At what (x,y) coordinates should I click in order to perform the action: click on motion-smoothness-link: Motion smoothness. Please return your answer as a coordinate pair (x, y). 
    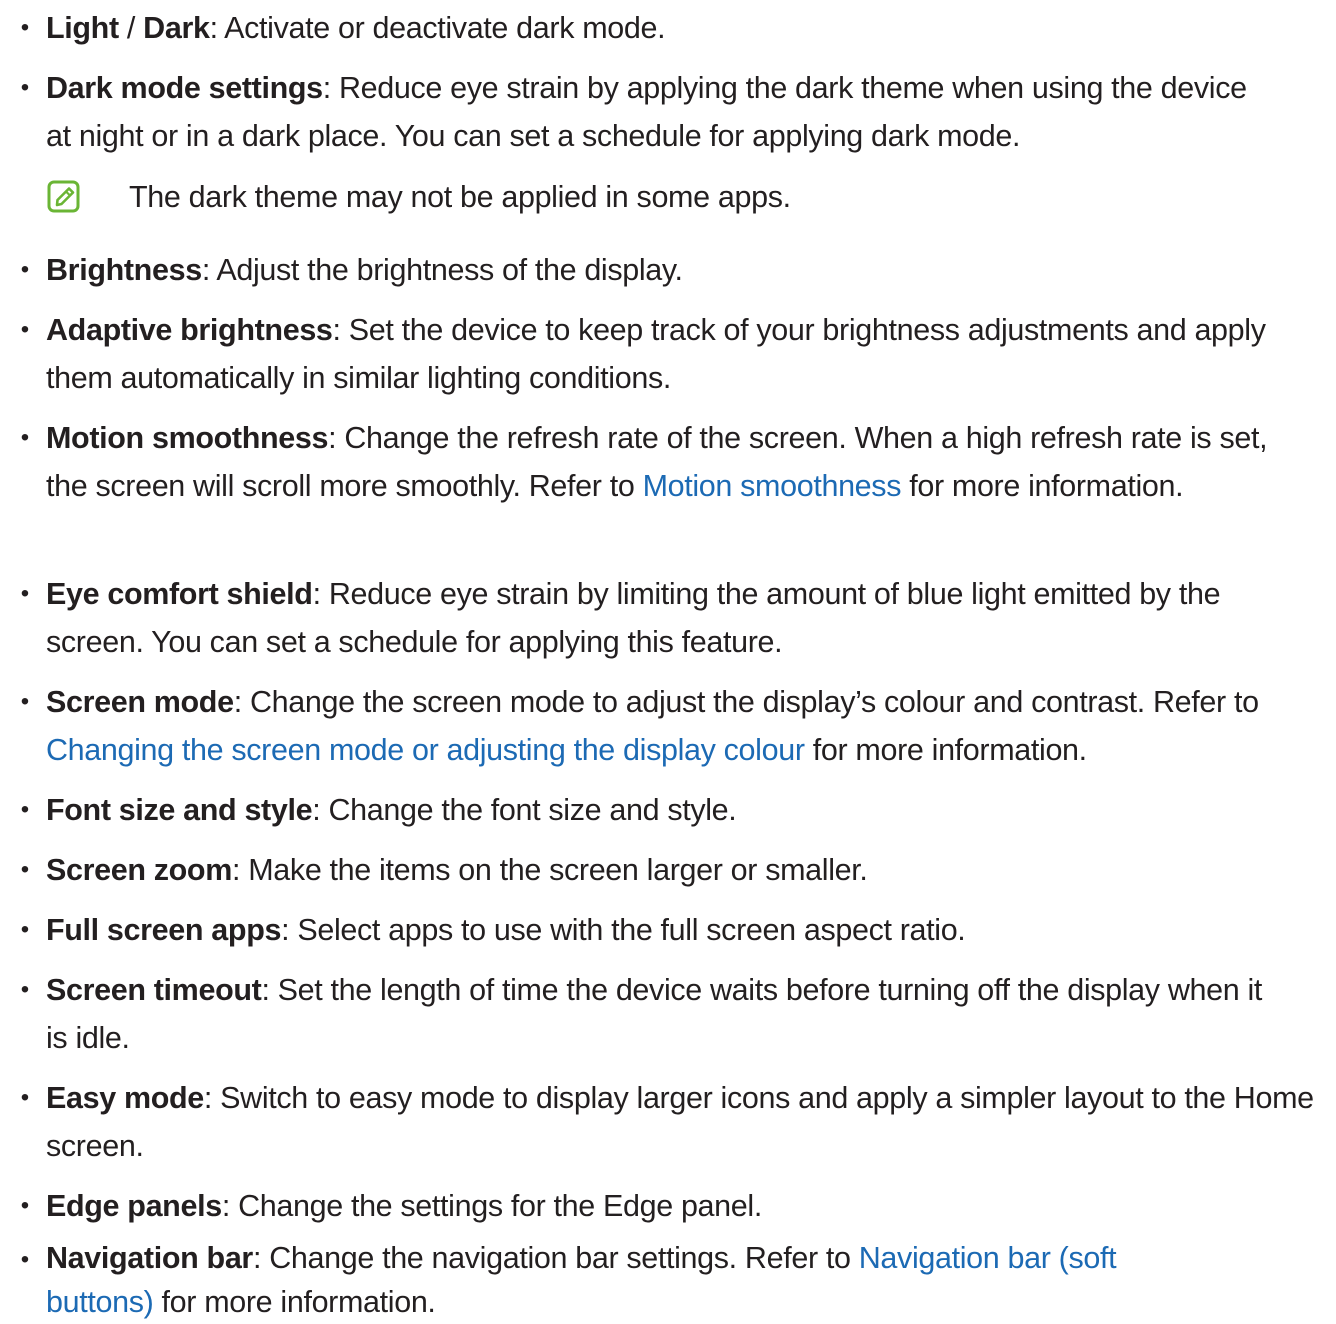
    Looking at the image, I should click on (772, 486).